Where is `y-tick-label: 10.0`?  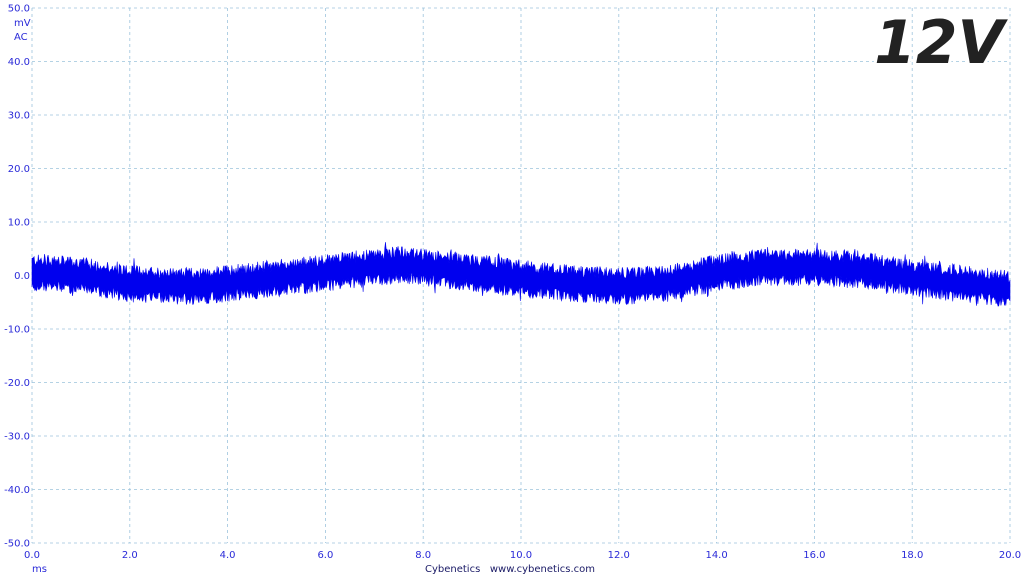
y-tick-label: 10.0 is located at coordinates (19, 223).